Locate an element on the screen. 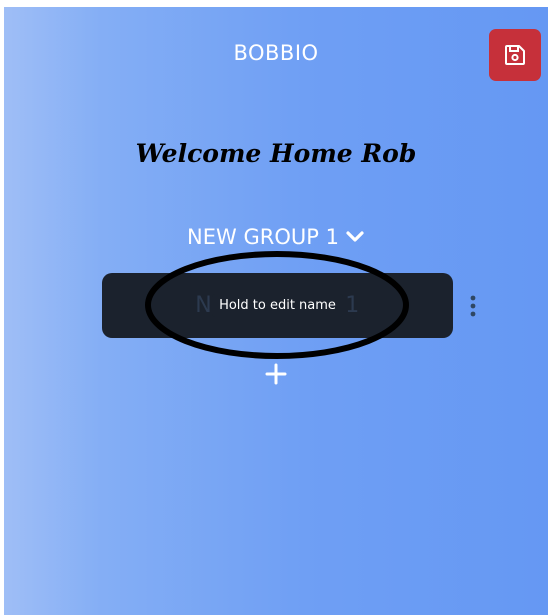 The height and width of the screenshot is (615, 548). app-title: BOBBIO is located at coordinates (276, 53).